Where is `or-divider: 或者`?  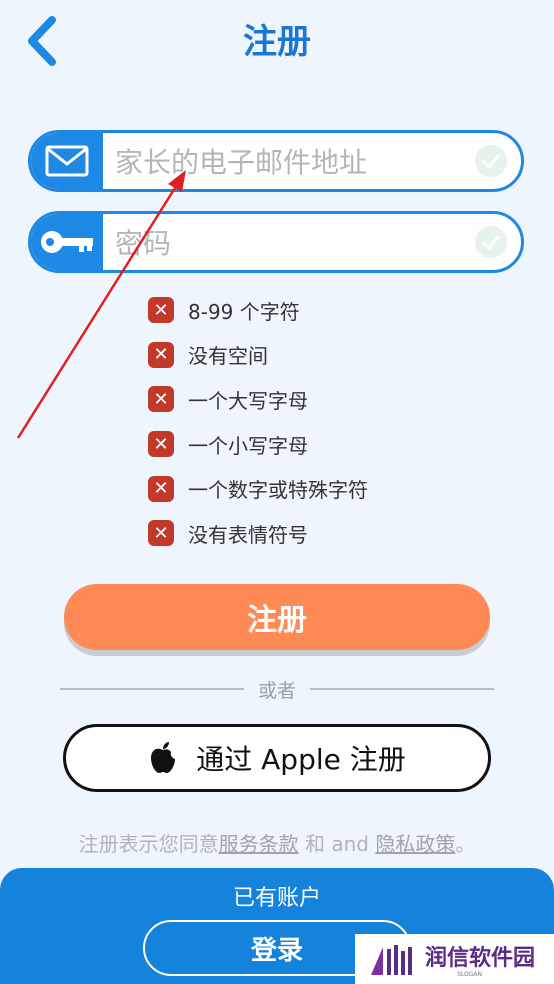 or-divider: 或者 is located at coordinates (277, 689).